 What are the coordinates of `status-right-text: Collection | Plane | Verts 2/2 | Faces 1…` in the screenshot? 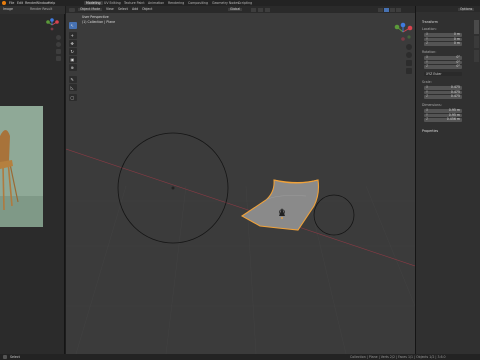 It's located at (398, 356).